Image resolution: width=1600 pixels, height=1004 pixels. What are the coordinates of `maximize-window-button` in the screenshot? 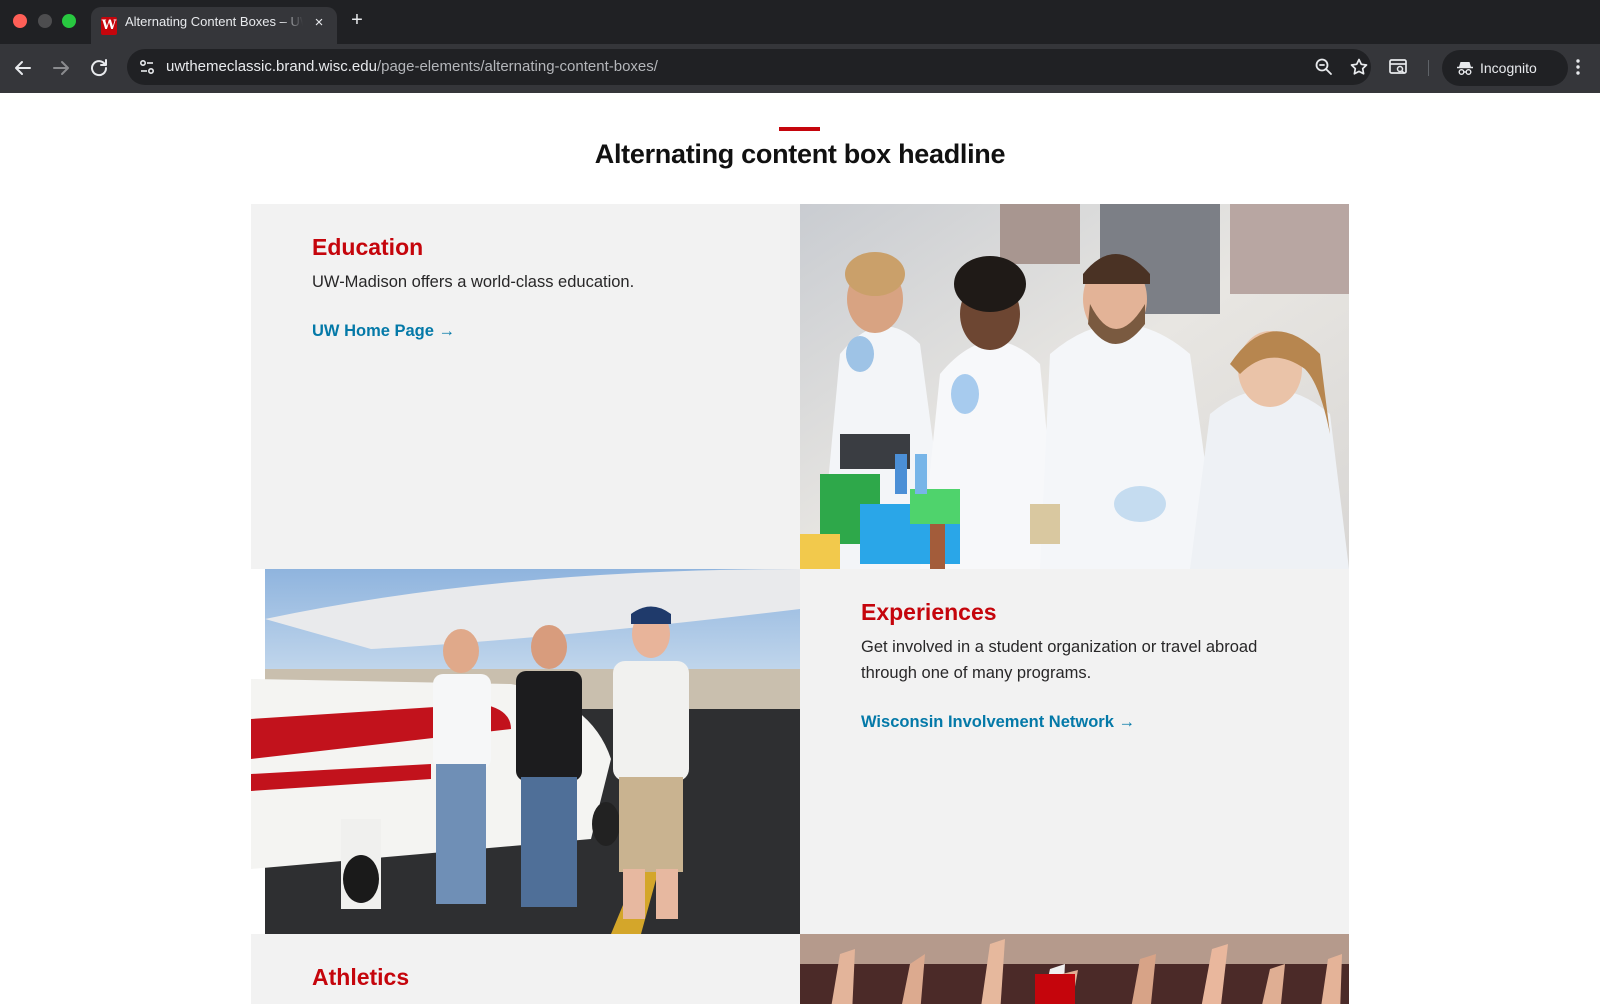 It's located at (69, 21).